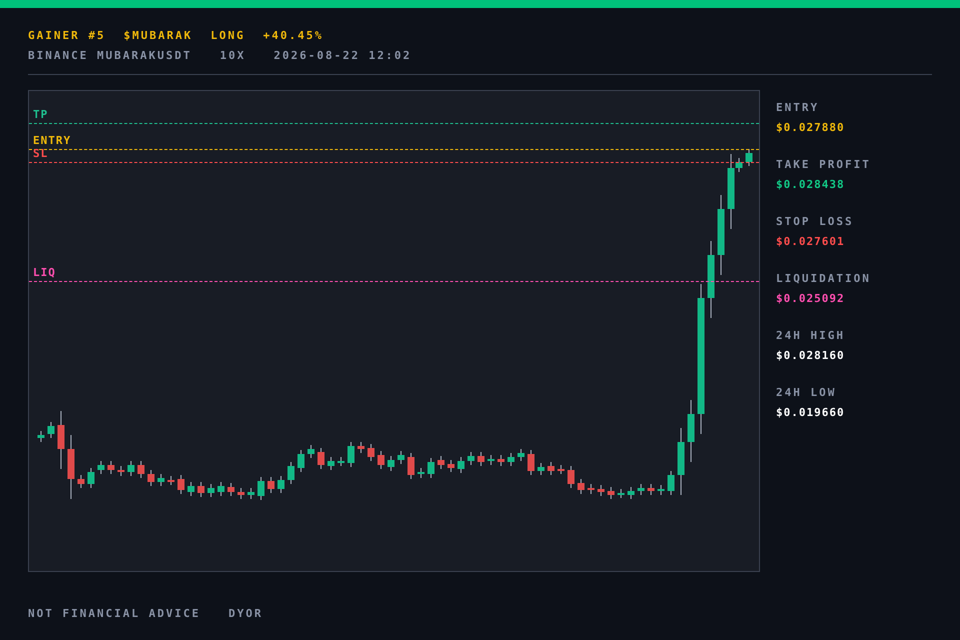 Image resolution: width=960 pixels, height=640 pixels. Describe the element at coordinates (52, 140) in the screenshot. I see `level-label: ENTRY` at that location.